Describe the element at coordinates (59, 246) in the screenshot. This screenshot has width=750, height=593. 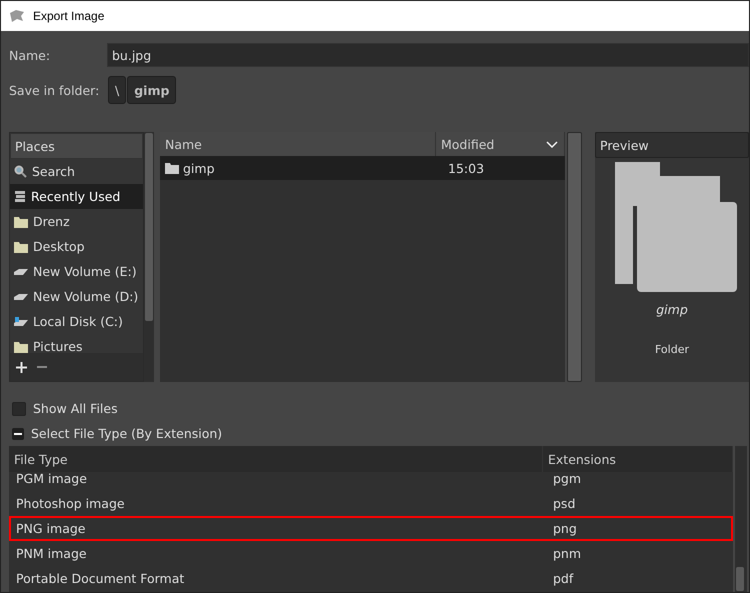
I see `place-label: Desktop` at that location.